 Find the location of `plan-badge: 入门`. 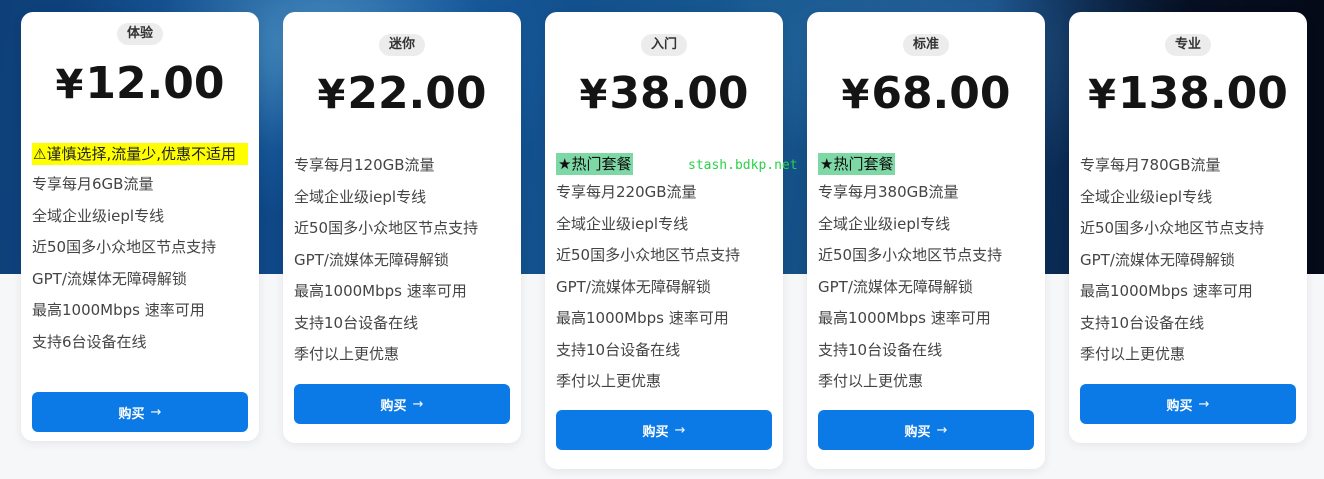

plan-badge: 入门 is located at coordinates (664, 45).